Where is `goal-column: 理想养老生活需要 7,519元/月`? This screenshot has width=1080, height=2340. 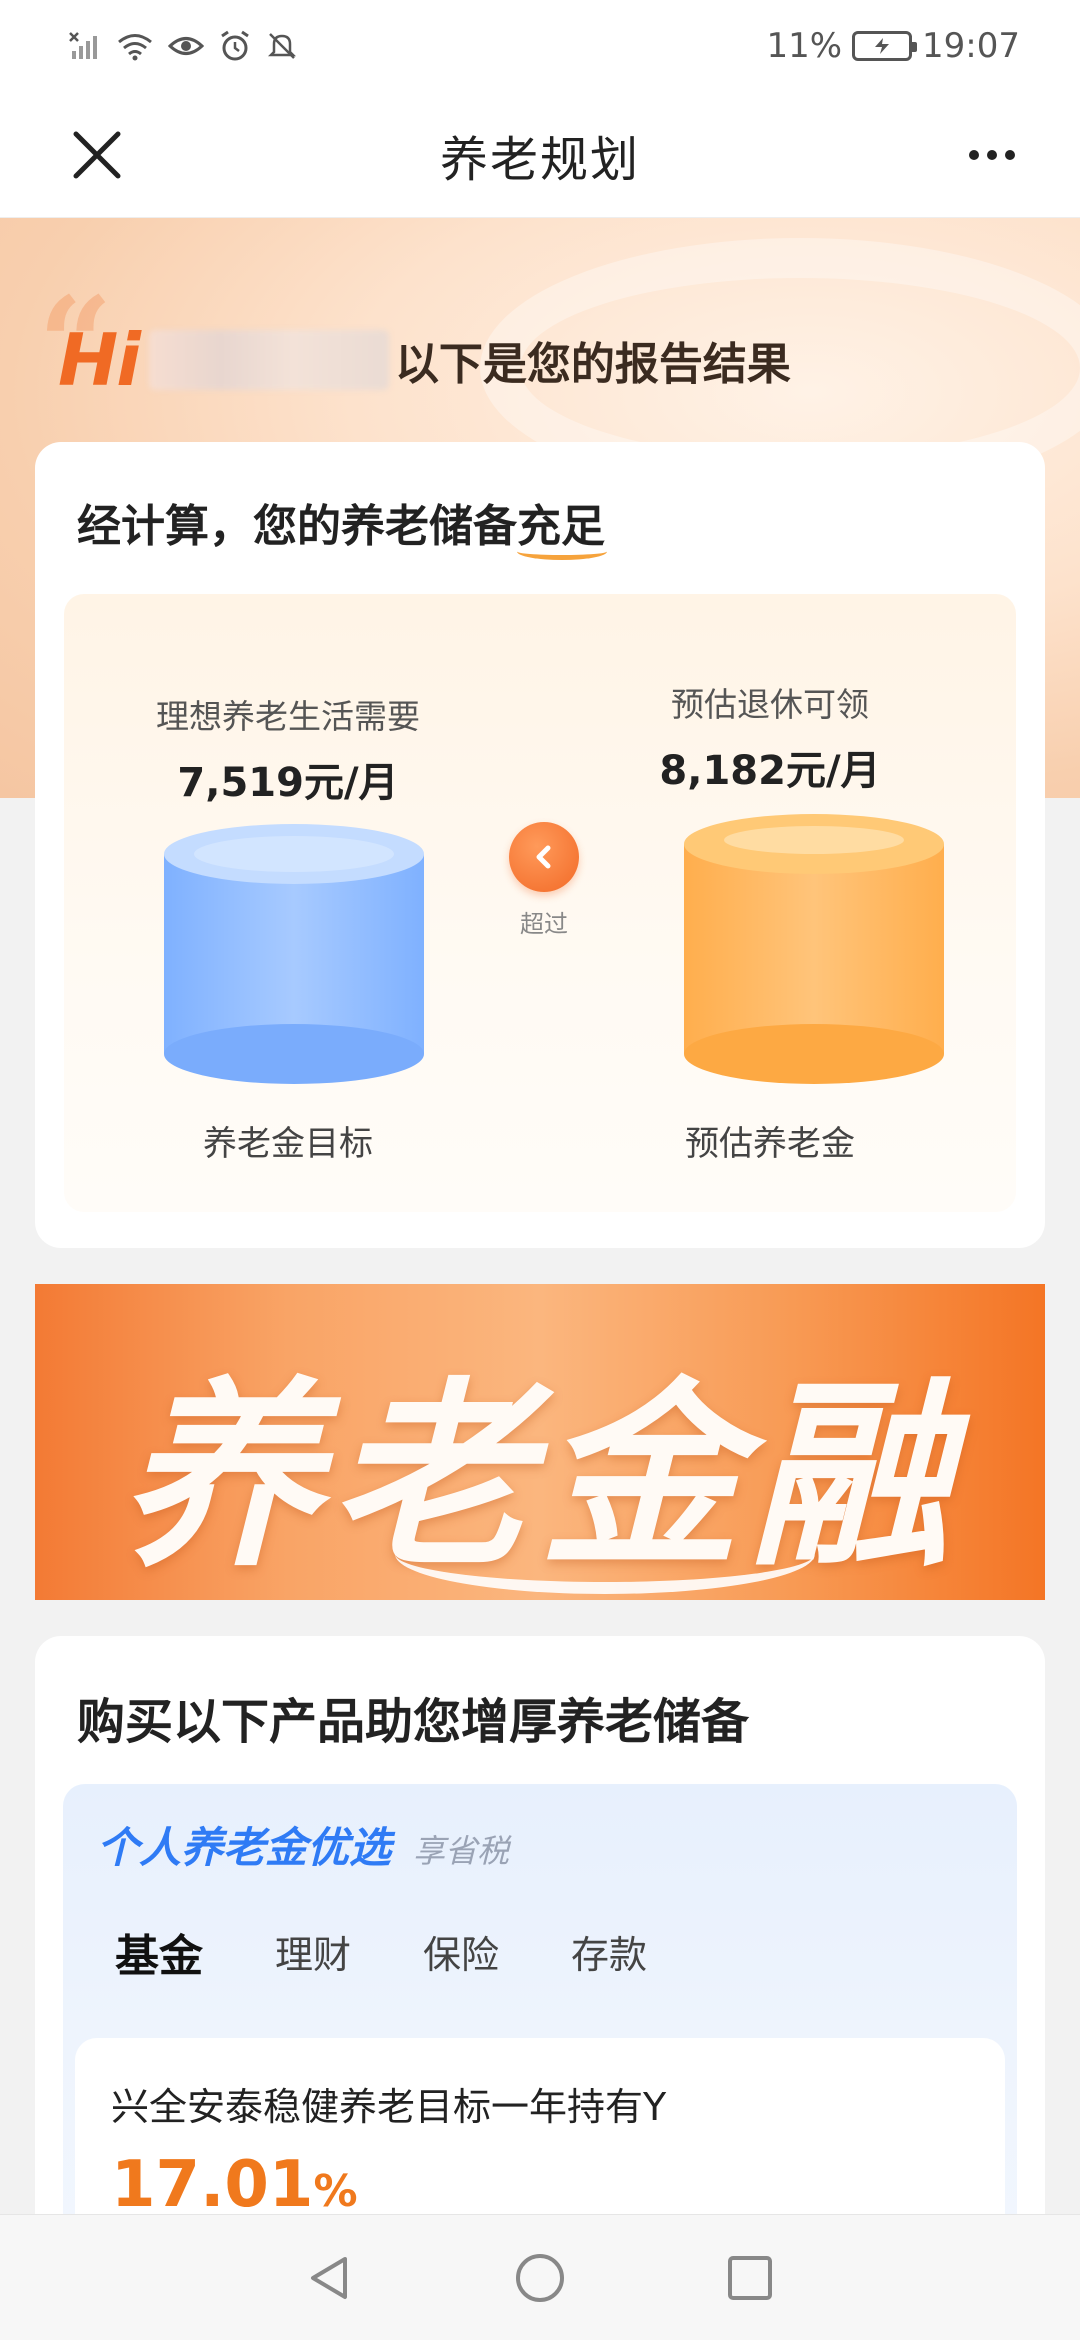 goal-column: 理想养老生活需要 7,519元/月 is located at coordinates (288, 701).